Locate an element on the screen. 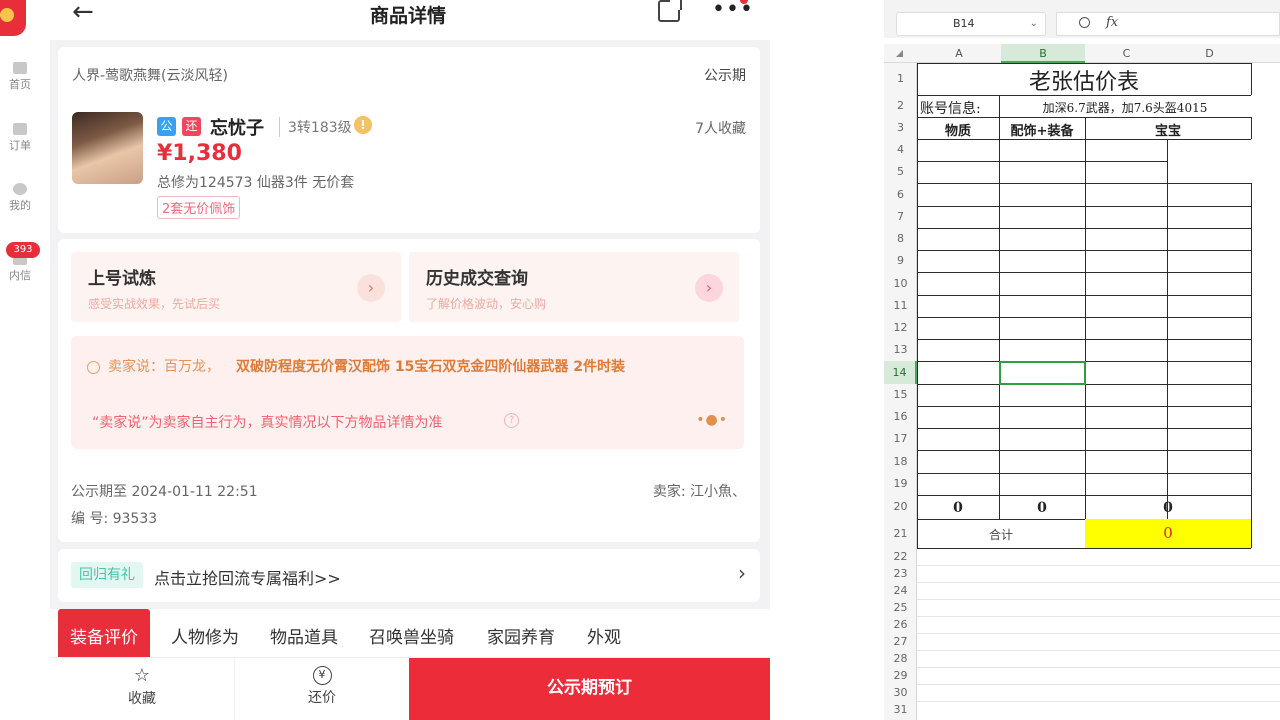 Image resolution: width=1280 pixels, height=720 pixels. row-header-12: 12 is located at coordinates (900, 328).